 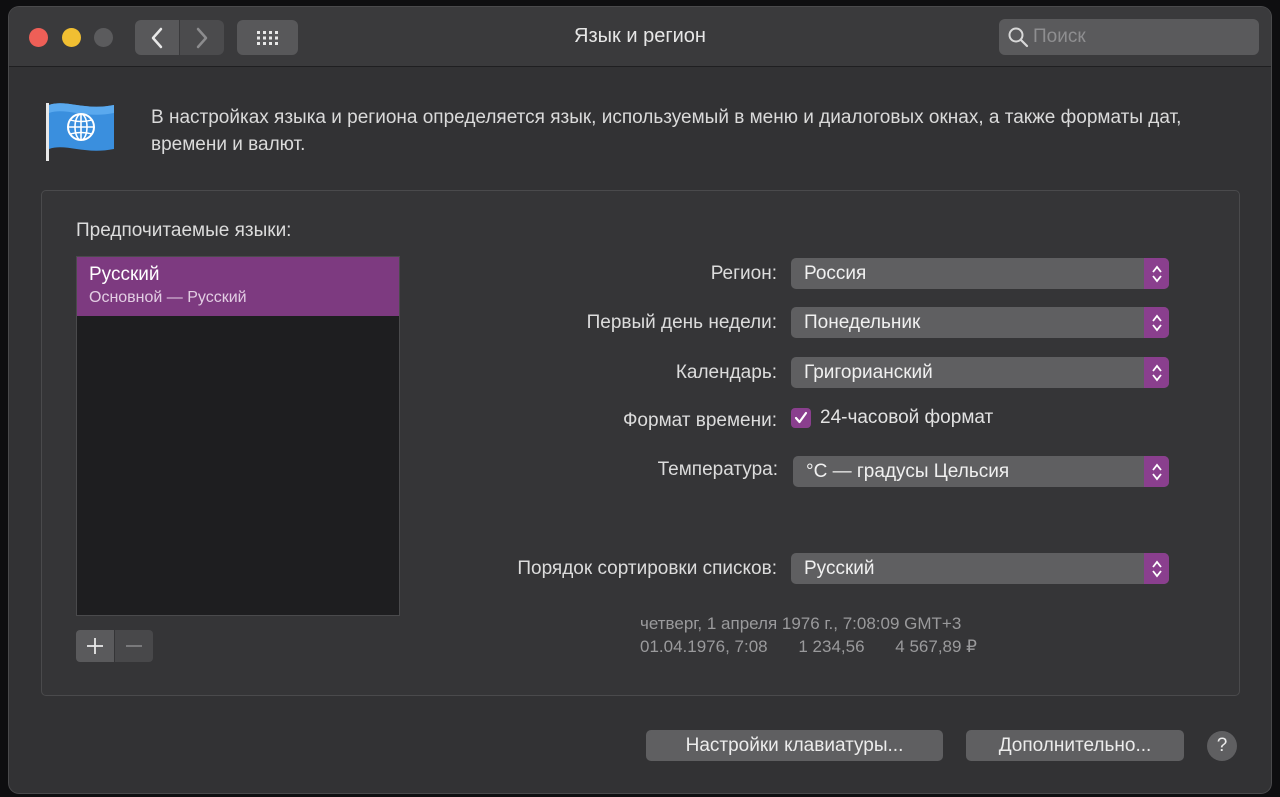 I want to click on search-field, so click(x=1129, y=37).